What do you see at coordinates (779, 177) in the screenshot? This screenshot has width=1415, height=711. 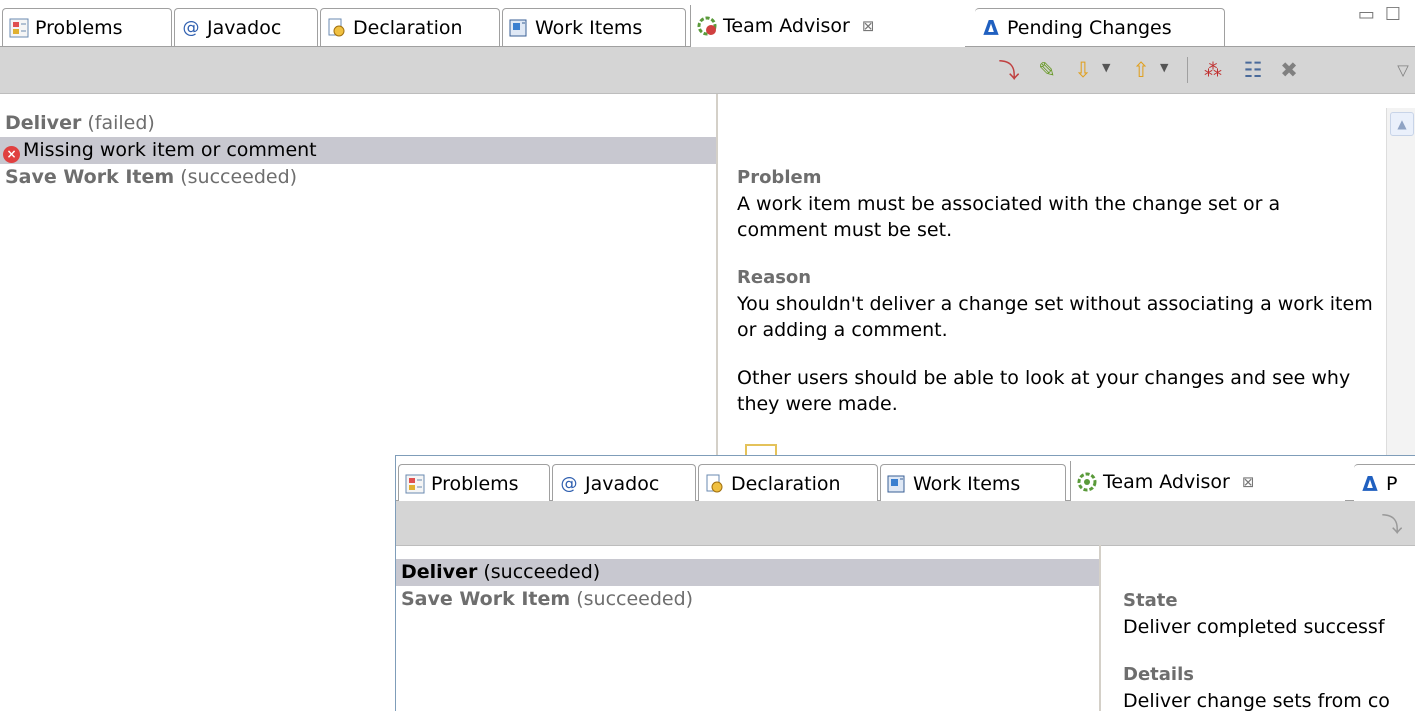 I see `problem-heading: Problem` at bounding box center [779, 177].